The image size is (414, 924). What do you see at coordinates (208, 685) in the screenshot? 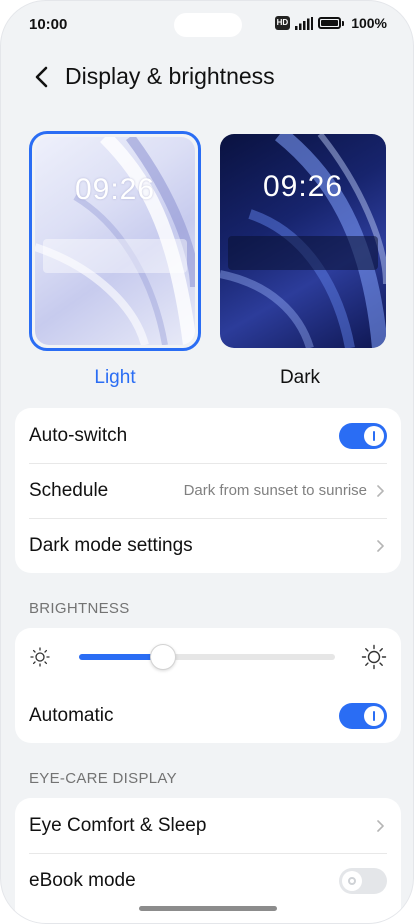
I see `brightness-card: Automatic` at bounding box center [208, 685].